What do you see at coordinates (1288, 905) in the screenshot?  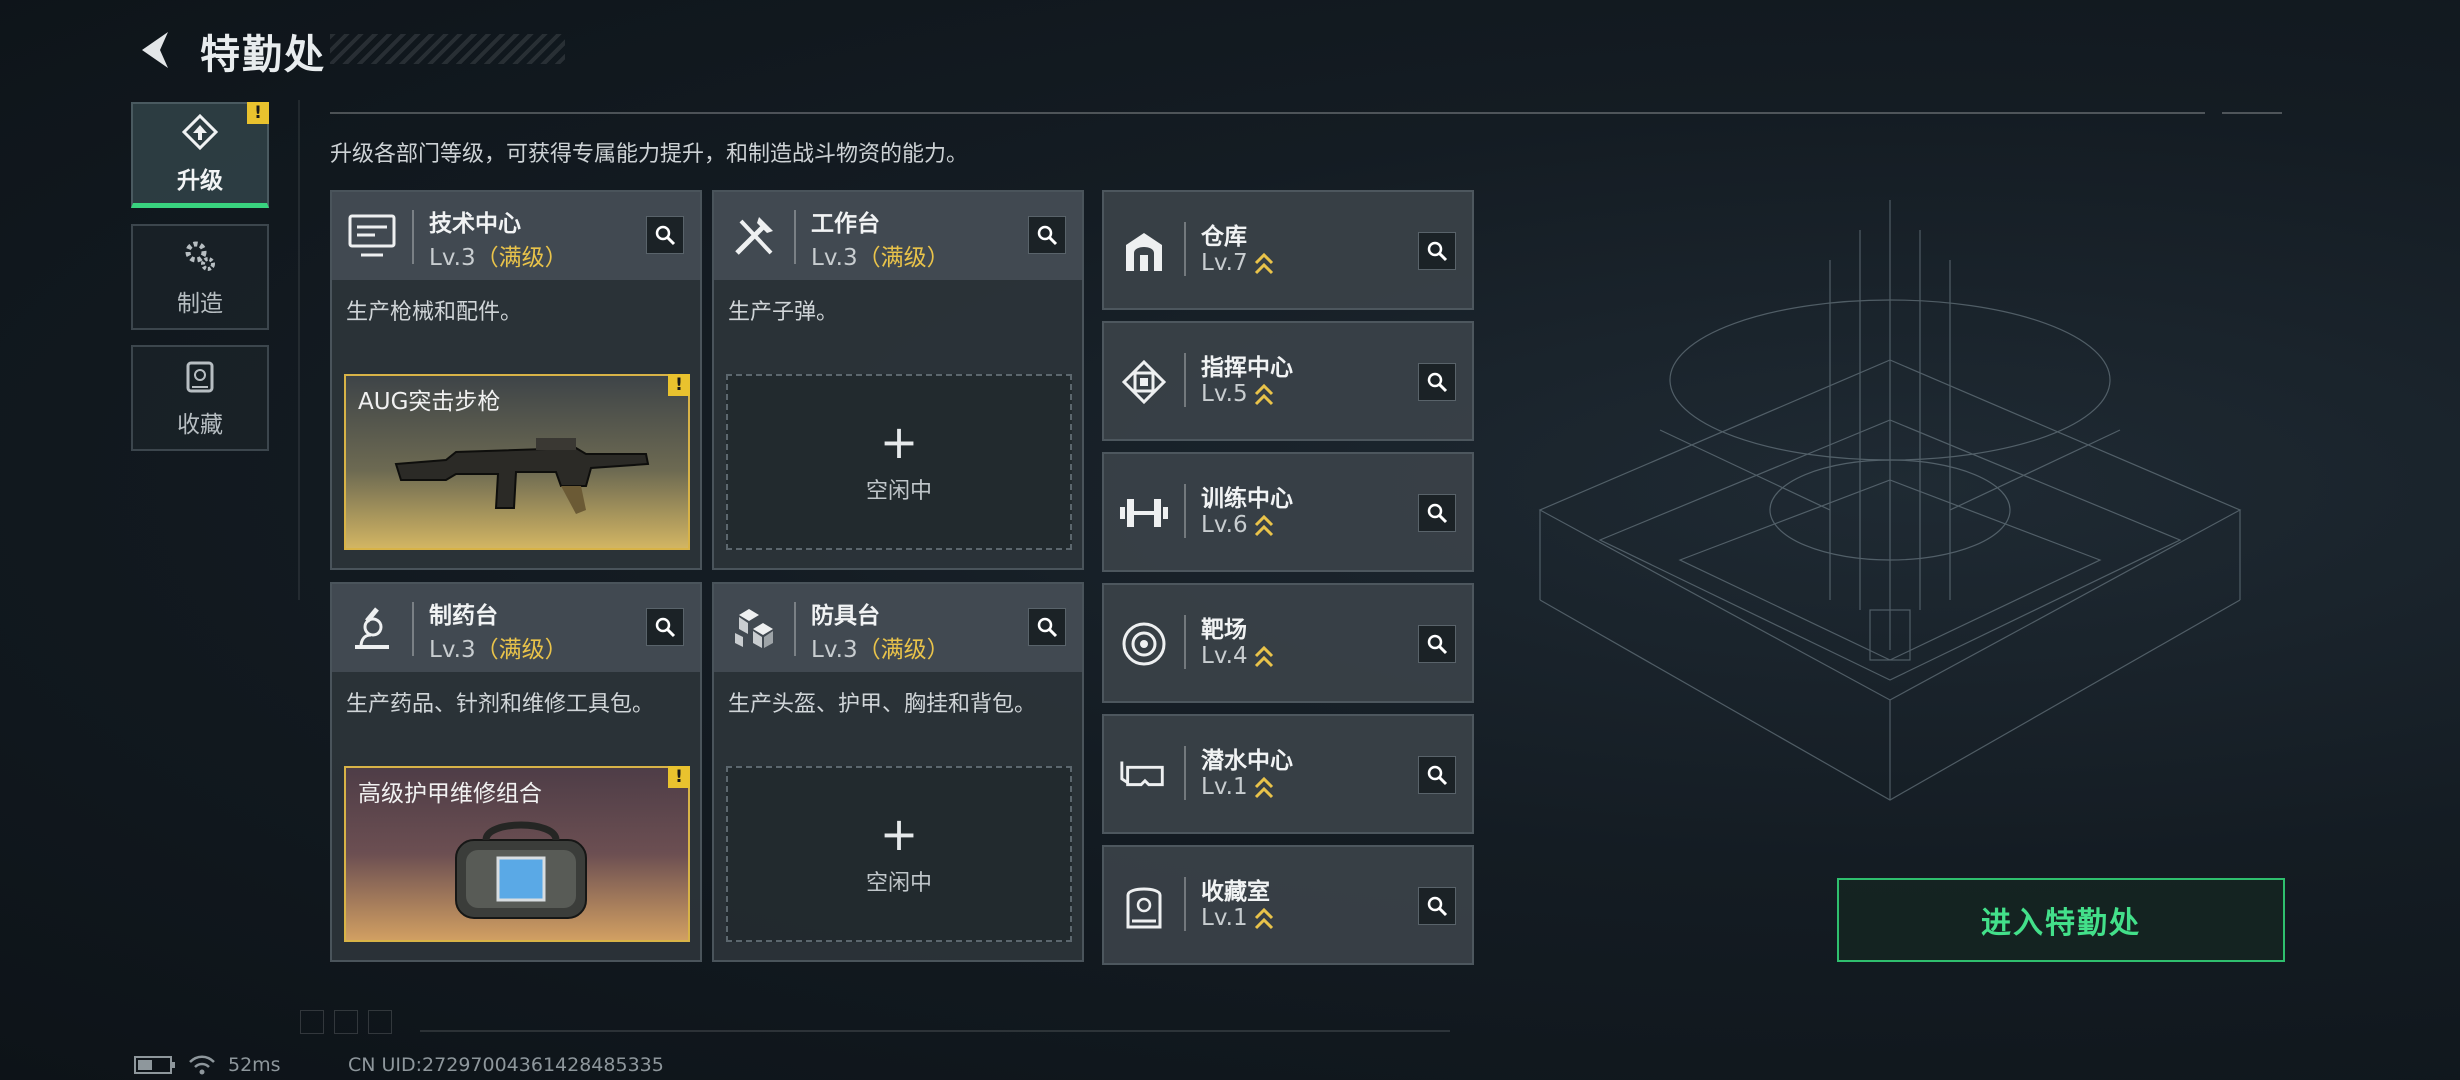 I see `facility-card-collection-room: 收藏室 Lv.1` at bounding box center [1288, 905].